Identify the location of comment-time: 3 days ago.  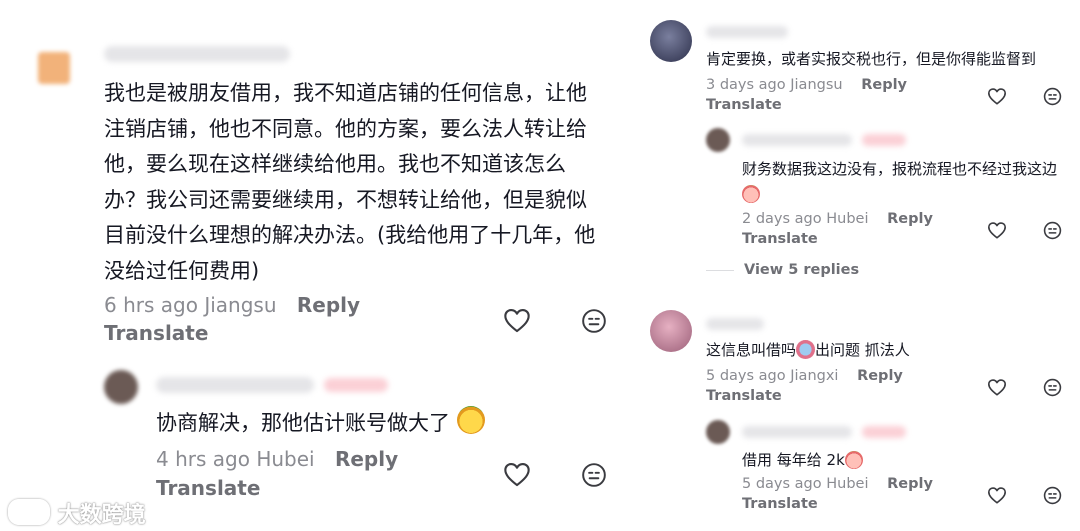
(746, 85).